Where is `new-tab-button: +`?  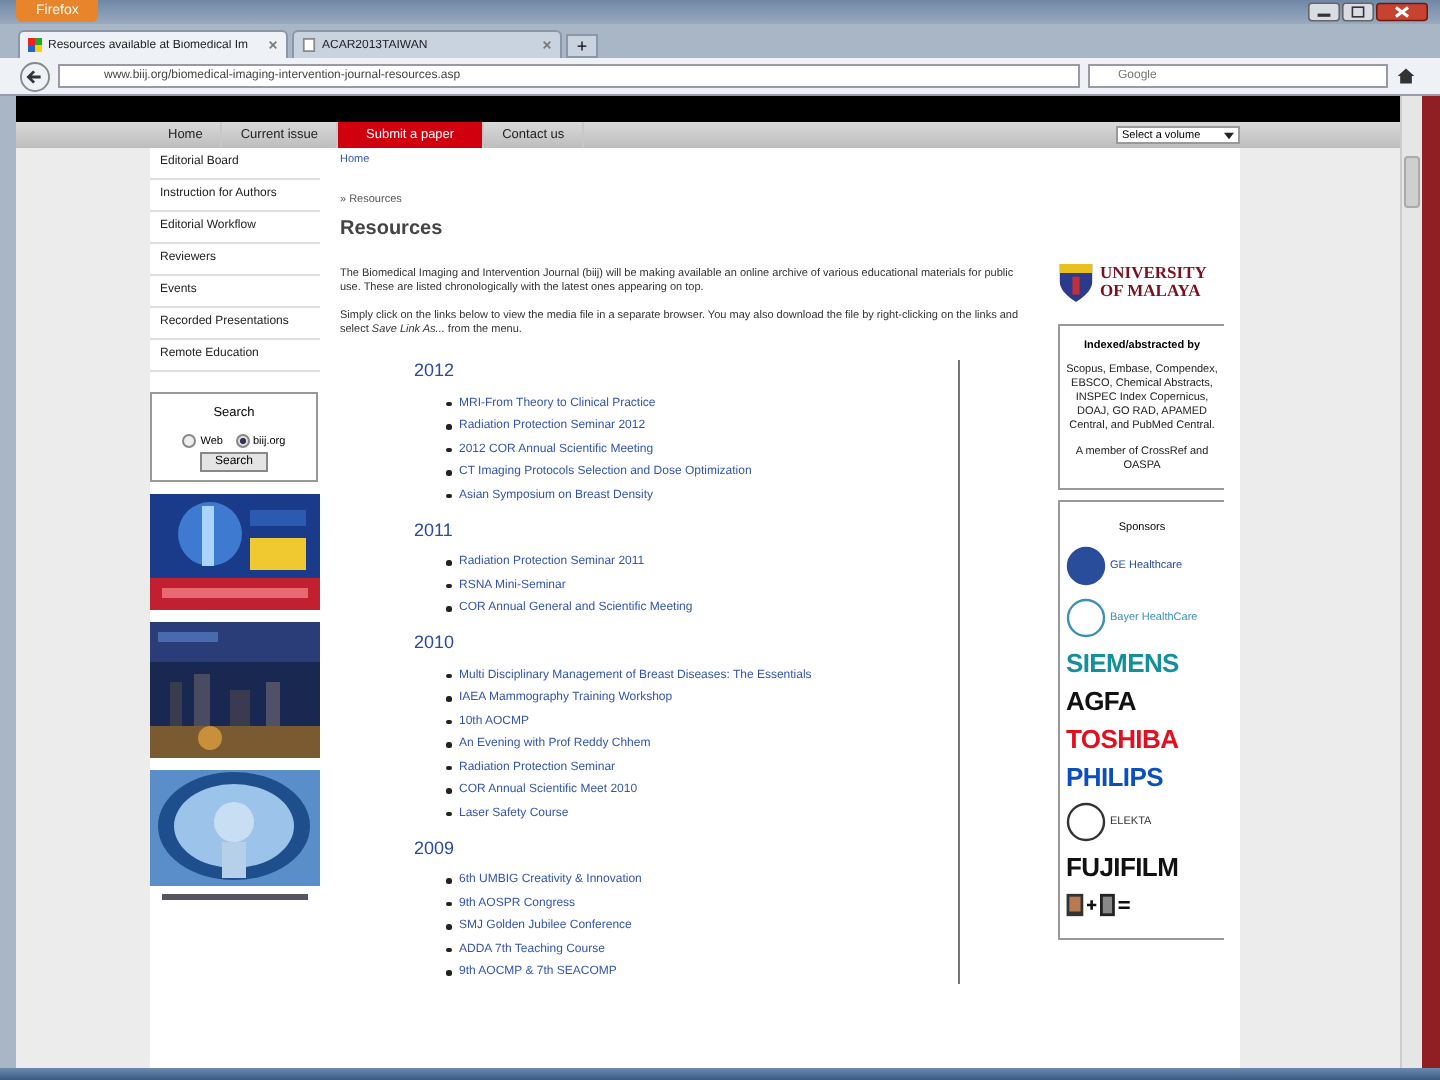
new-tab-button: + is located at coordinates (582, 46).